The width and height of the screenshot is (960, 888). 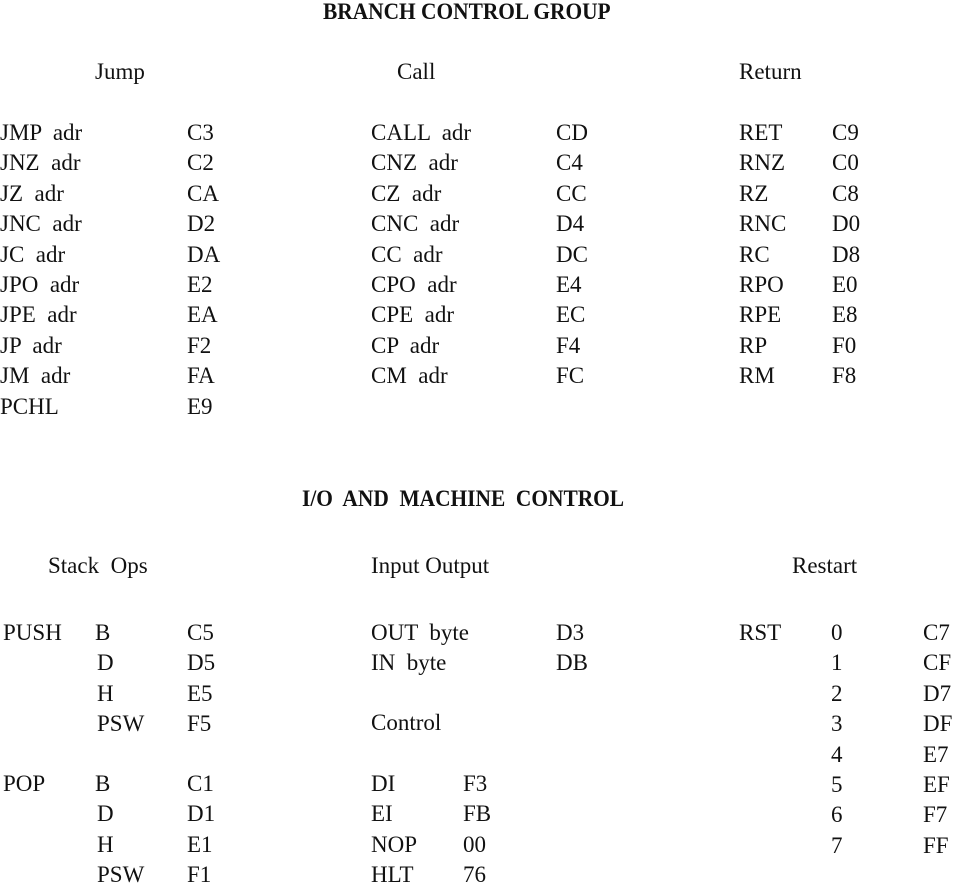 What do you see at coordinates (936, 784) in the screenshot?
I see `restart-opcode: EF` at bounding box center [936, 784].